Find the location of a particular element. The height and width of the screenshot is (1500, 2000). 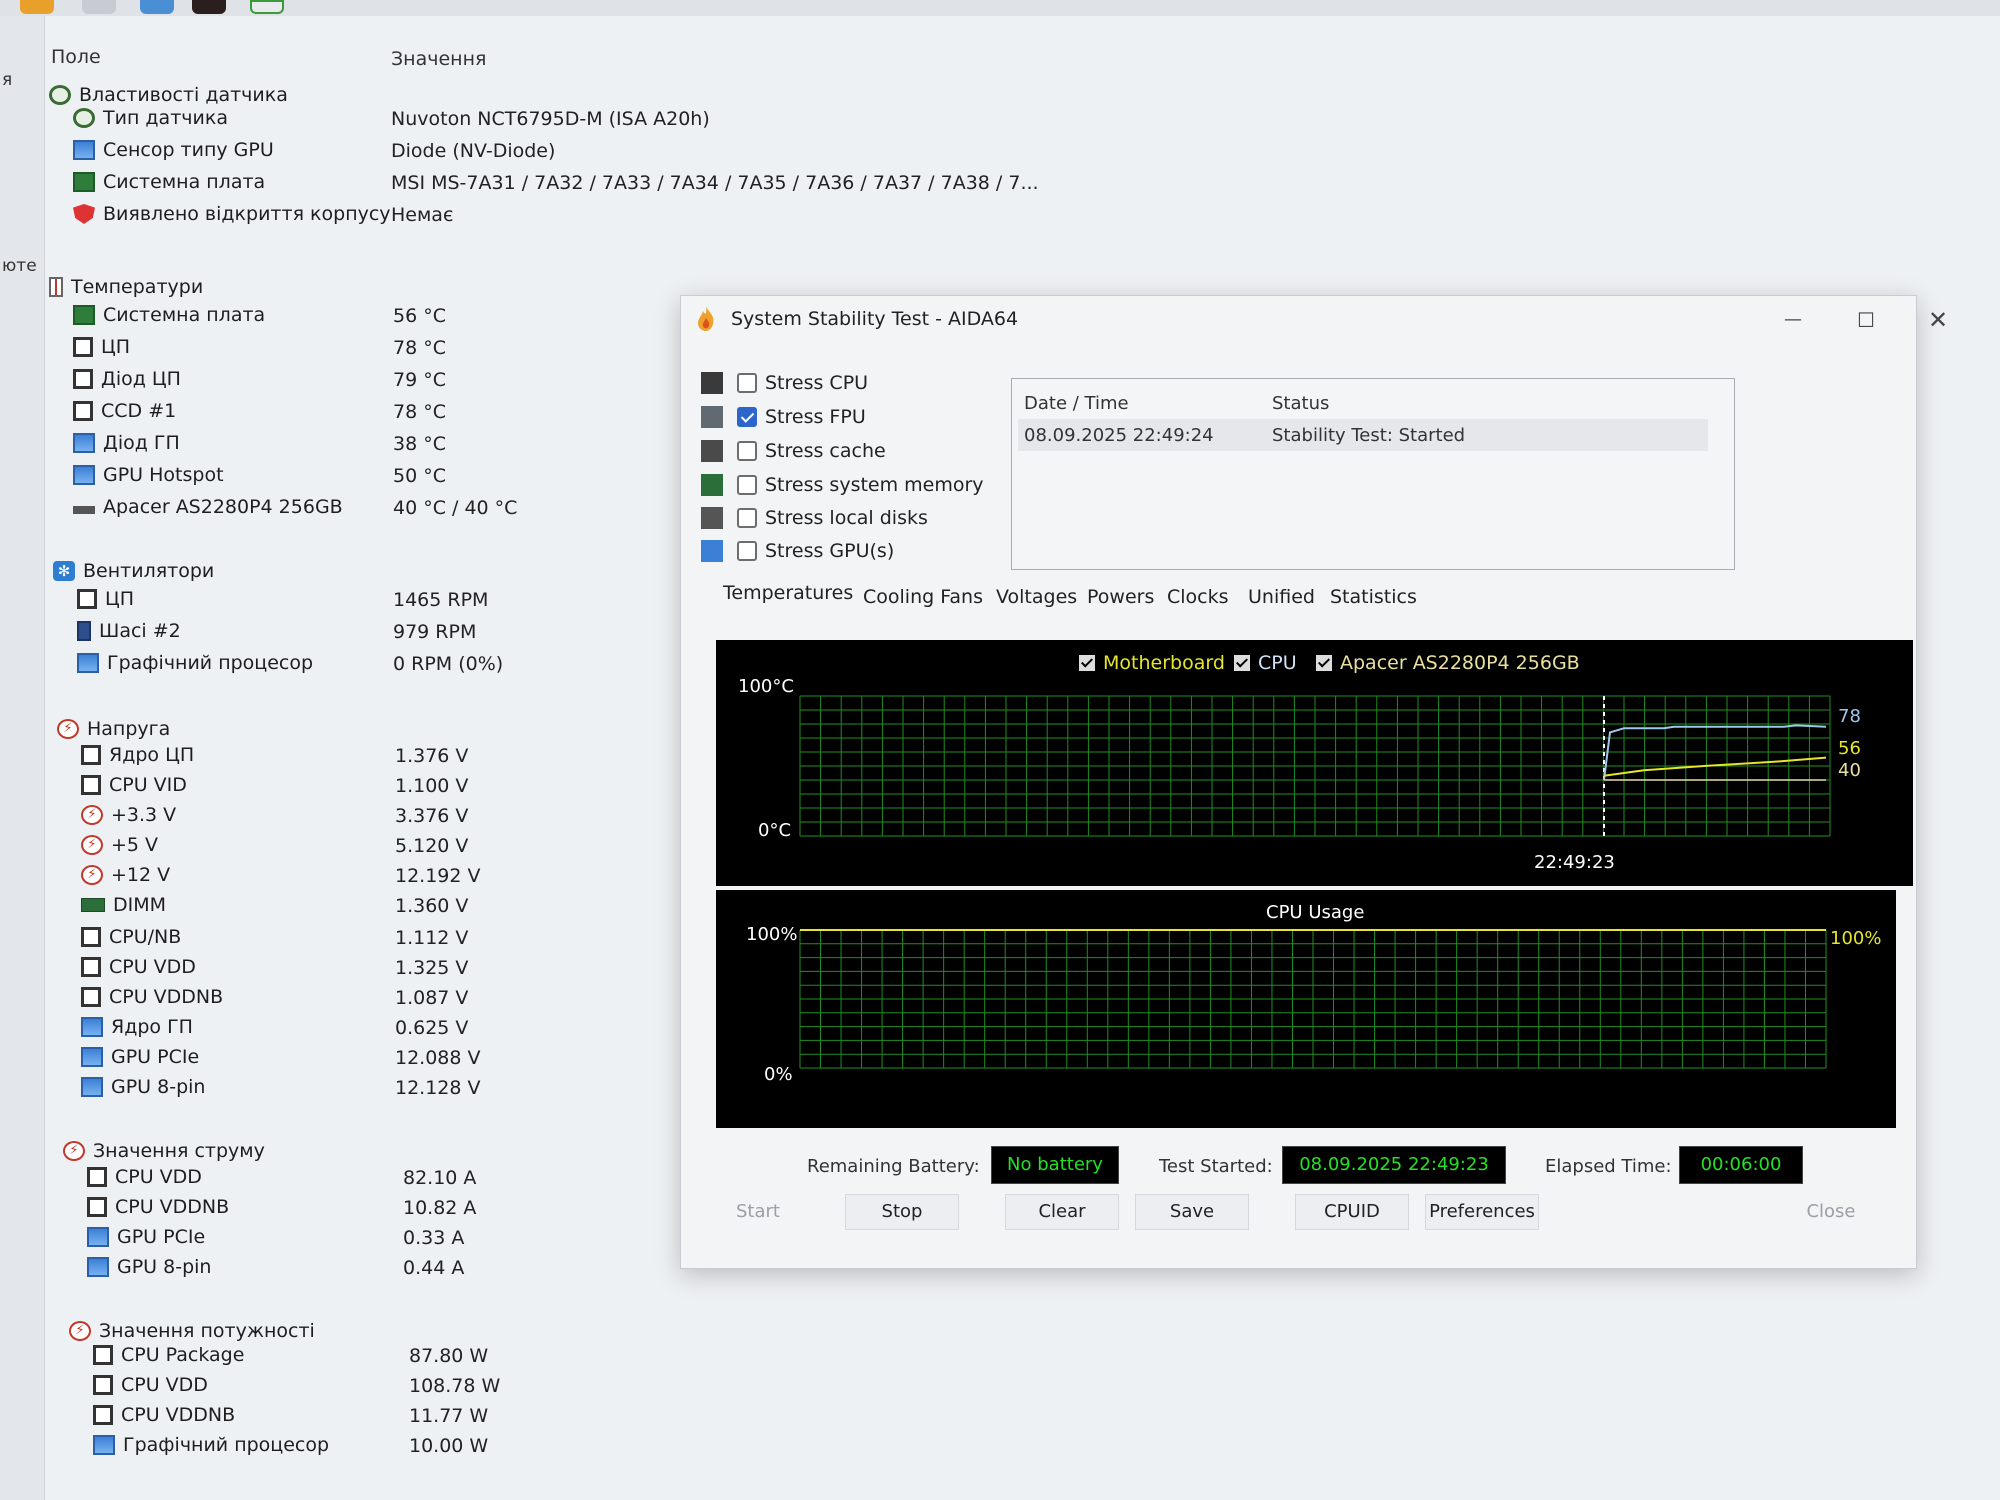

close-button: Close is located at coordinates (1831, 1212).